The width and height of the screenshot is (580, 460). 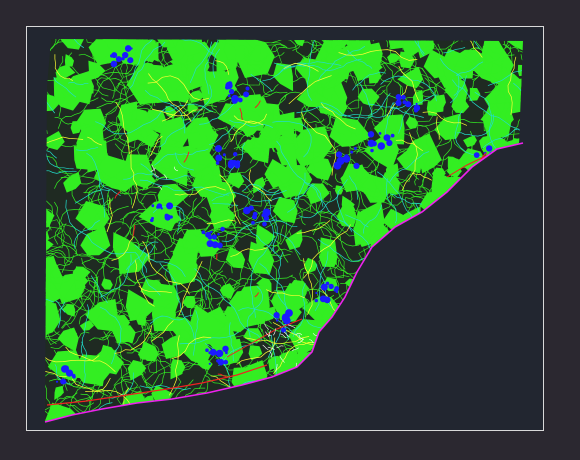 What do you see at coordinates (350, 347) in the screenshot?
I see `rail-segment` at bounding box center [350, 347].